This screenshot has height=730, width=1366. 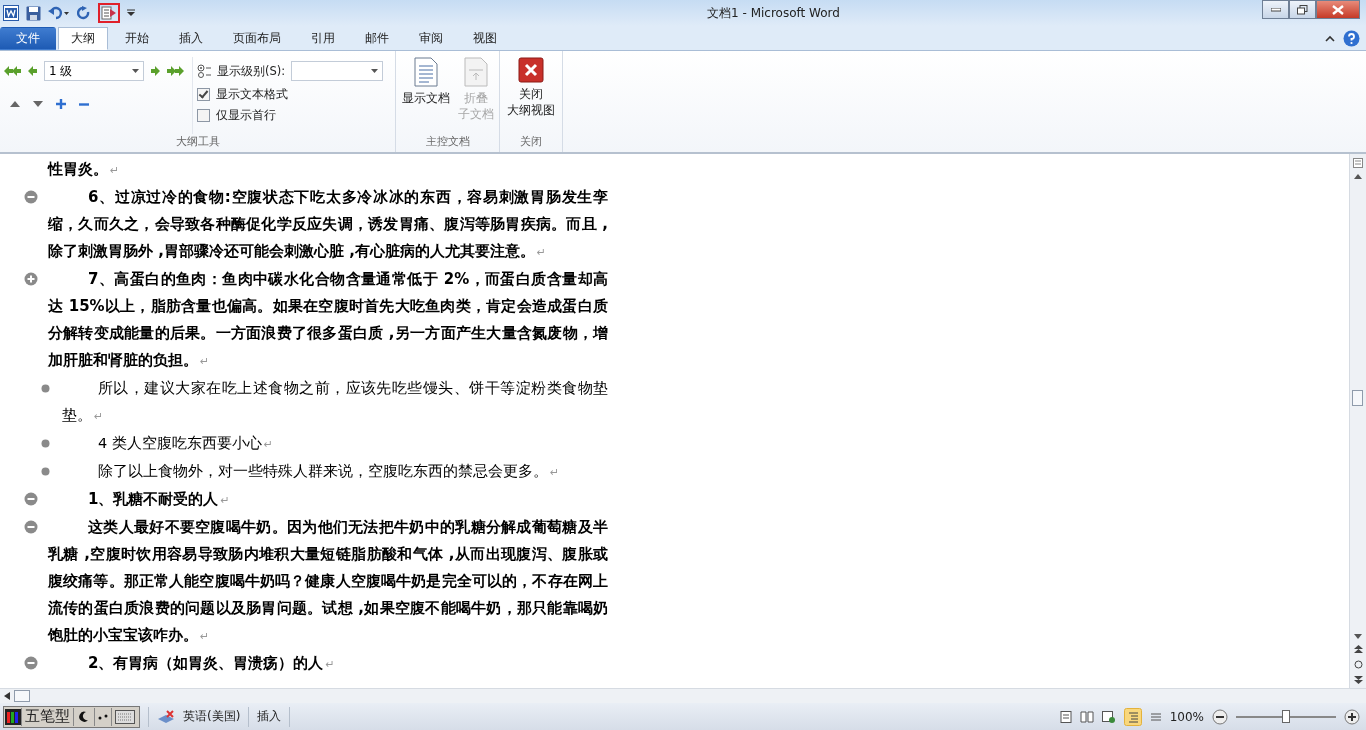 What do you see at coordinates (166, 716) in the screenshot?
I see `proofing-icon` at bounding box center [166, 716].